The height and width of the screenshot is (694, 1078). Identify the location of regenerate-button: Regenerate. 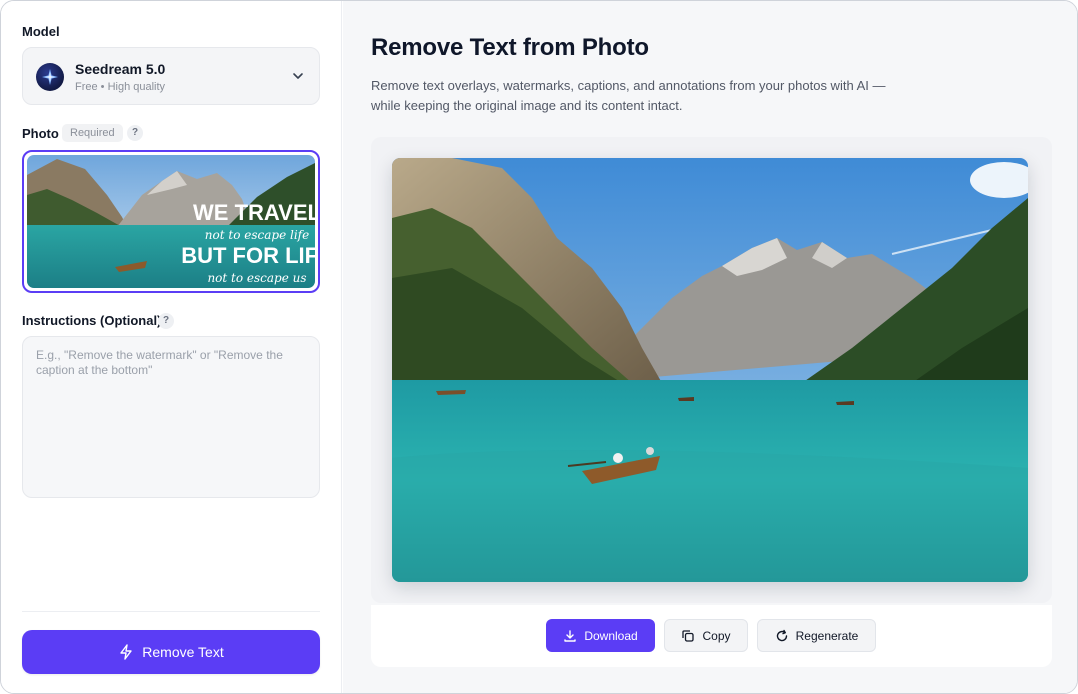
(816, 635).